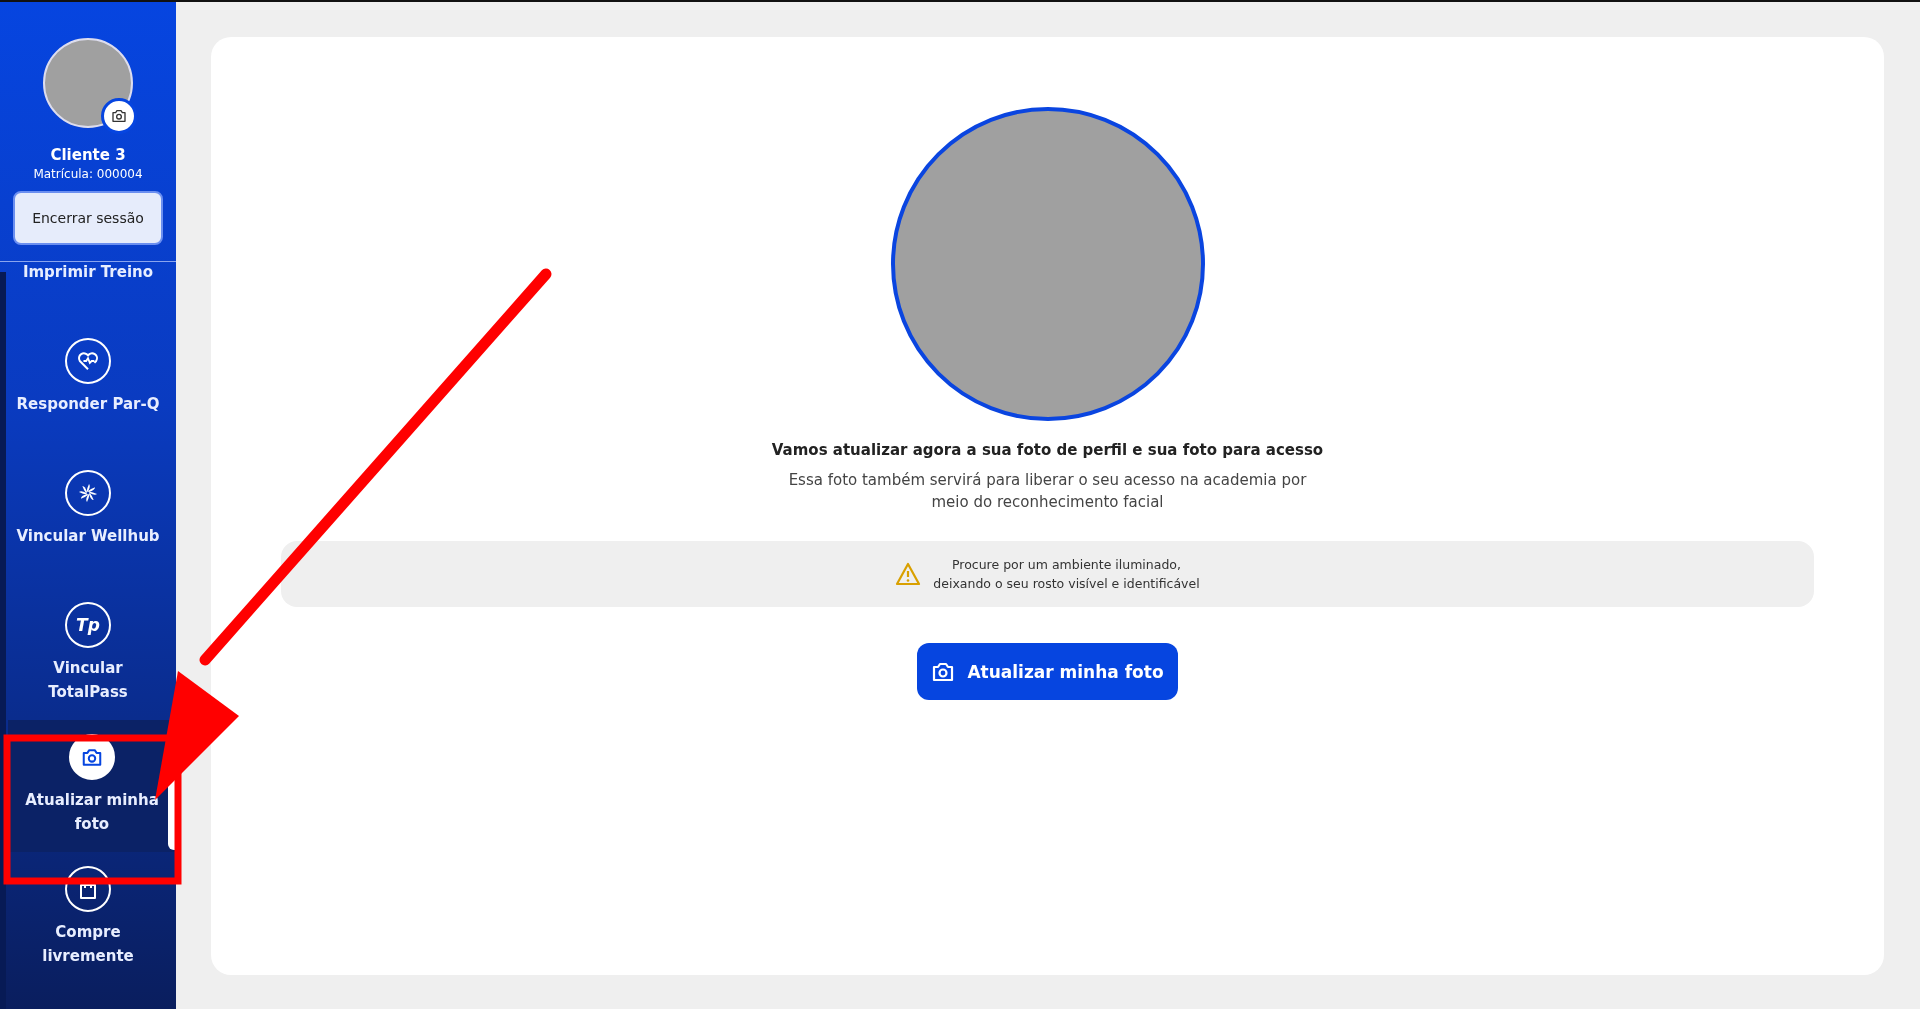 The height and width of the screenshot is (1009, 1920). I want to click on description: Essa foto também servirá para liberar o seu acesso na academia por meio do reconhecimento facial, so click(1047, 491).